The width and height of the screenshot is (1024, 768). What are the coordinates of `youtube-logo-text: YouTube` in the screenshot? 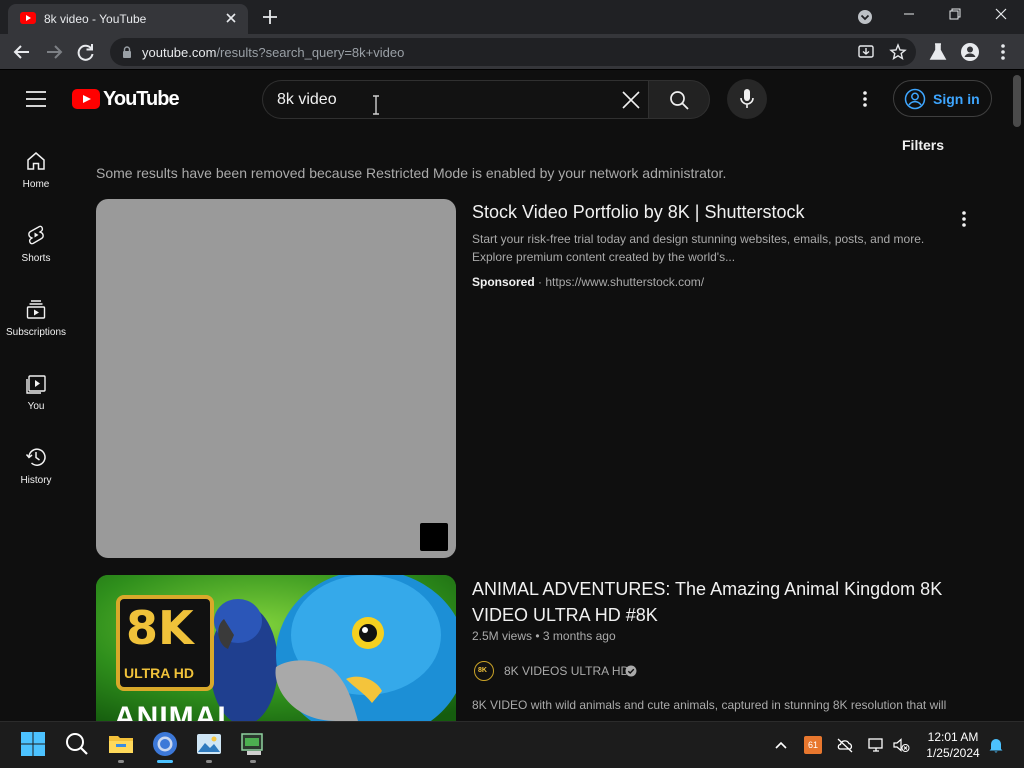 It's located at (141, 99).